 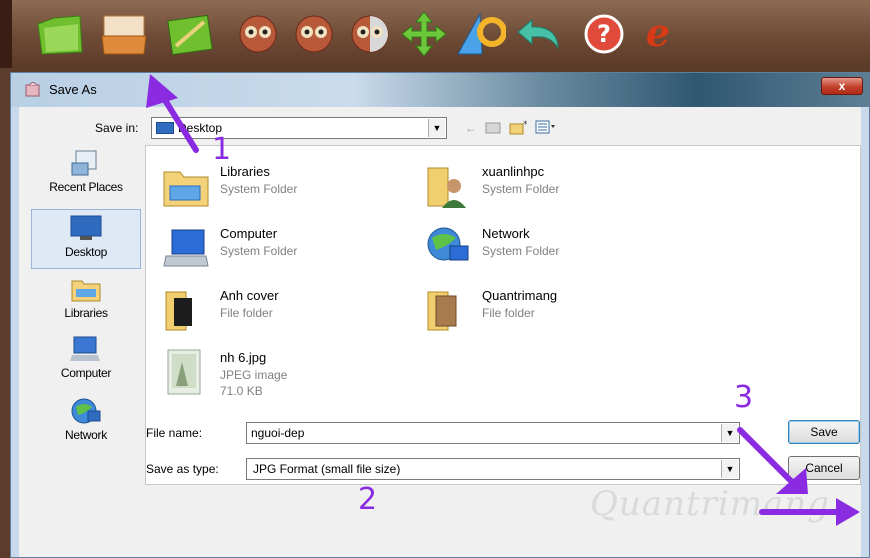 What do you see at coordinates (222, 149) in the screenshot?
I see `step-1-label: 1` at bounding box center [222, 149].